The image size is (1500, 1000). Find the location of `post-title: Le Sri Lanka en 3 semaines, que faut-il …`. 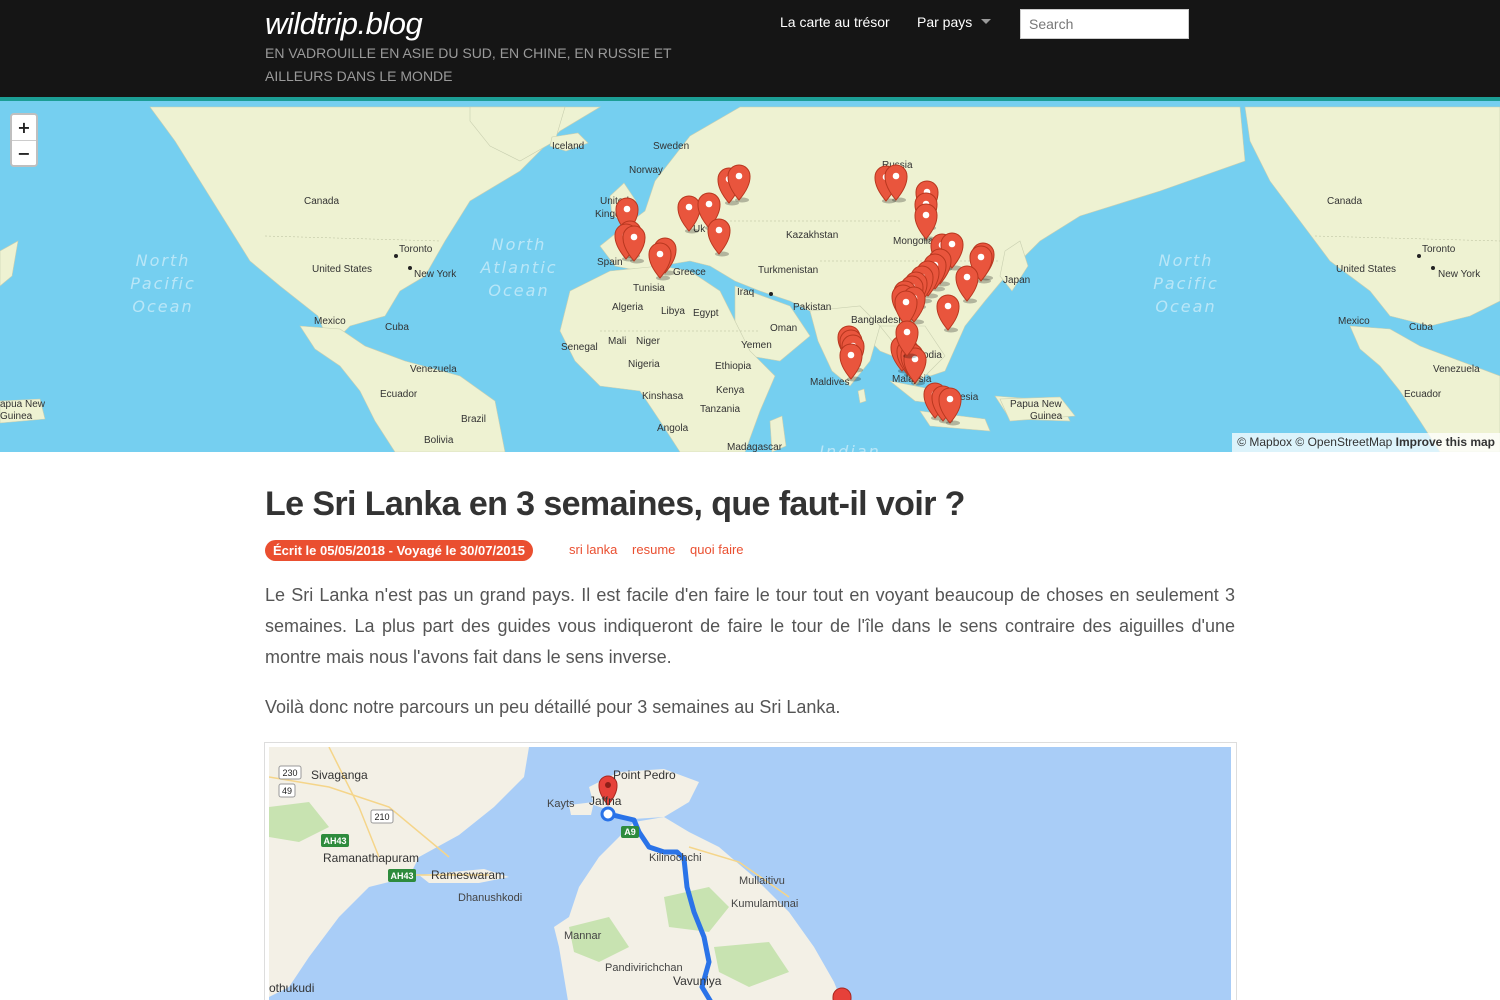

post-title: Le Sri Lanka en 3 semaines, que faut-il … is located at coordinates (615, 504).